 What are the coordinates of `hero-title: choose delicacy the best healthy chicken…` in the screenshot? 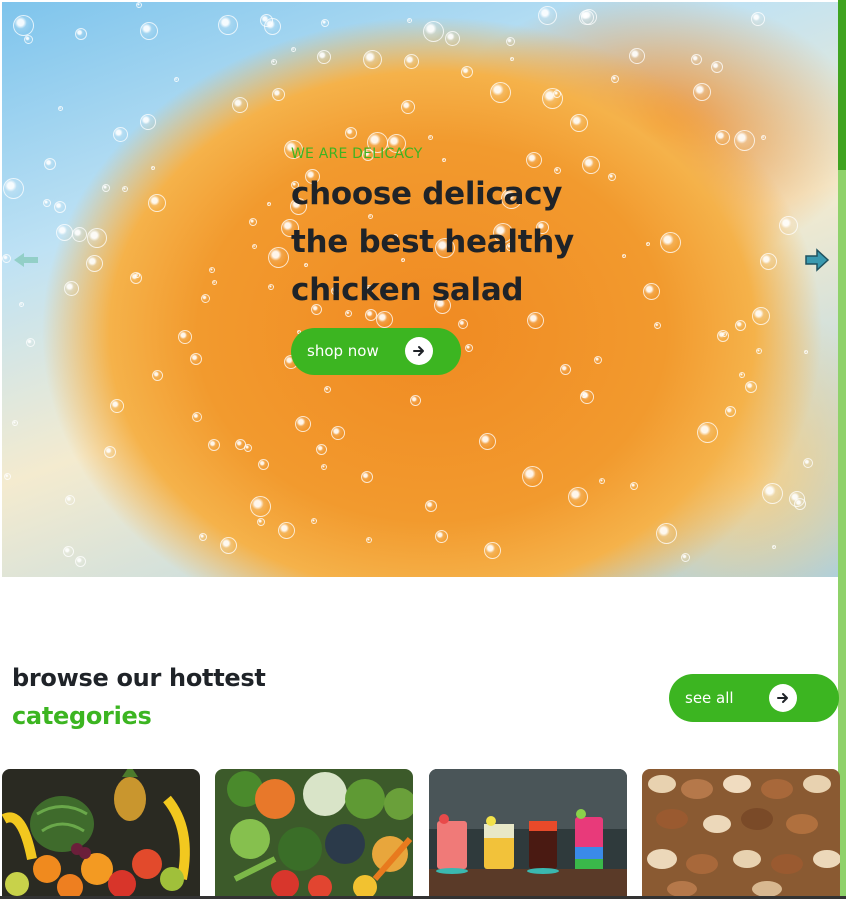 It's located at (456, 242).